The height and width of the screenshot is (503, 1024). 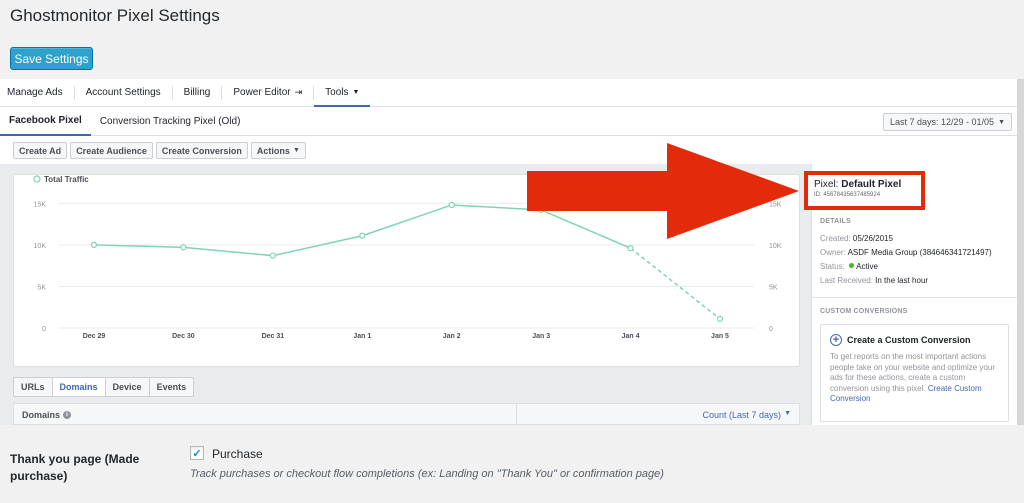 I want to click on legend-label: Total Traffic, so click(x=66, y=179).